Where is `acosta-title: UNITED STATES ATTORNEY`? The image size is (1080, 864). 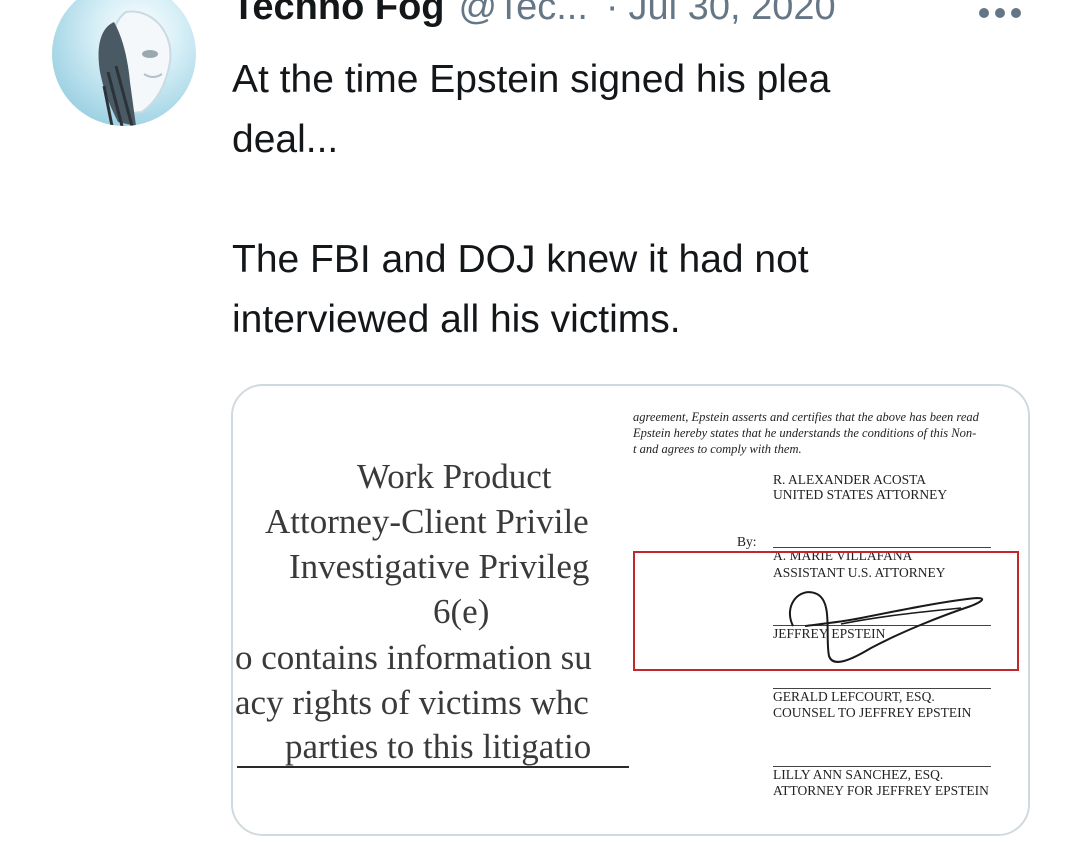 acosta-title: UNITED STATES ATTORNEY is located at coordinates (860, 494).